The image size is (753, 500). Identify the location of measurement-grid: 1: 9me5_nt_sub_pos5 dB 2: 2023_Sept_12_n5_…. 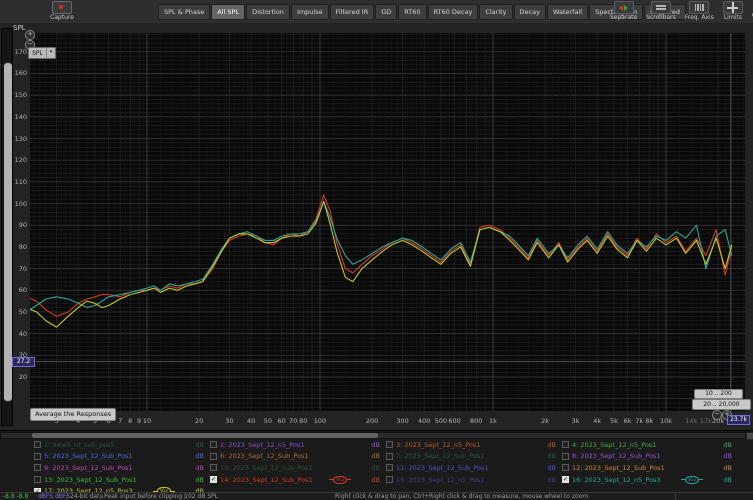
(386, 468).